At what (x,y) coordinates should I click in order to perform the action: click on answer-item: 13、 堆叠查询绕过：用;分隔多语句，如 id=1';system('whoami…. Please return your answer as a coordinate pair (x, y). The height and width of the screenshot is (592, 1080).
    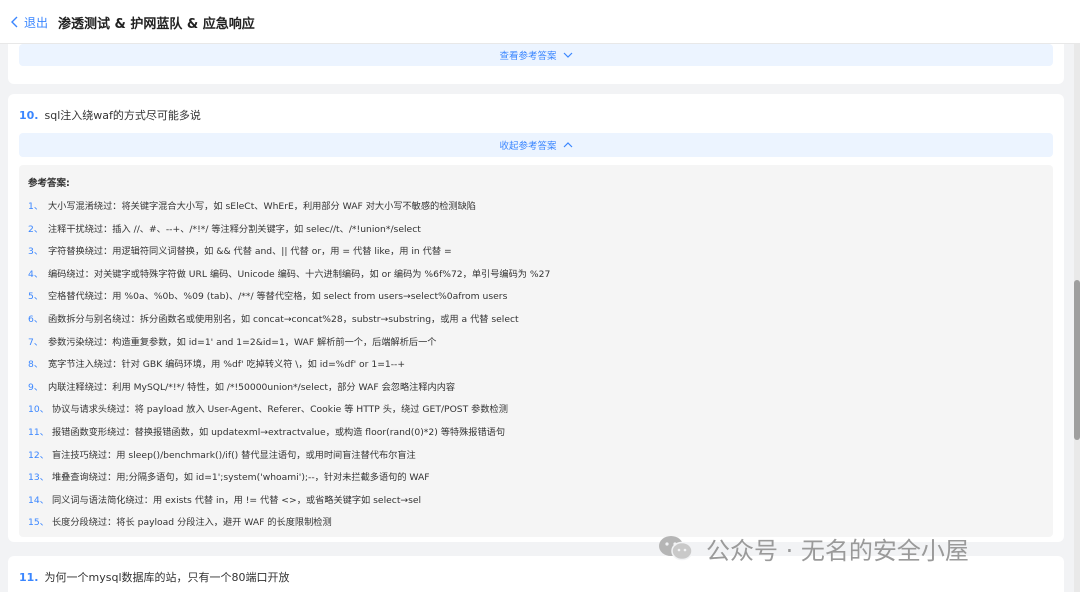
    Looking at the image, I should click on (540, 480).